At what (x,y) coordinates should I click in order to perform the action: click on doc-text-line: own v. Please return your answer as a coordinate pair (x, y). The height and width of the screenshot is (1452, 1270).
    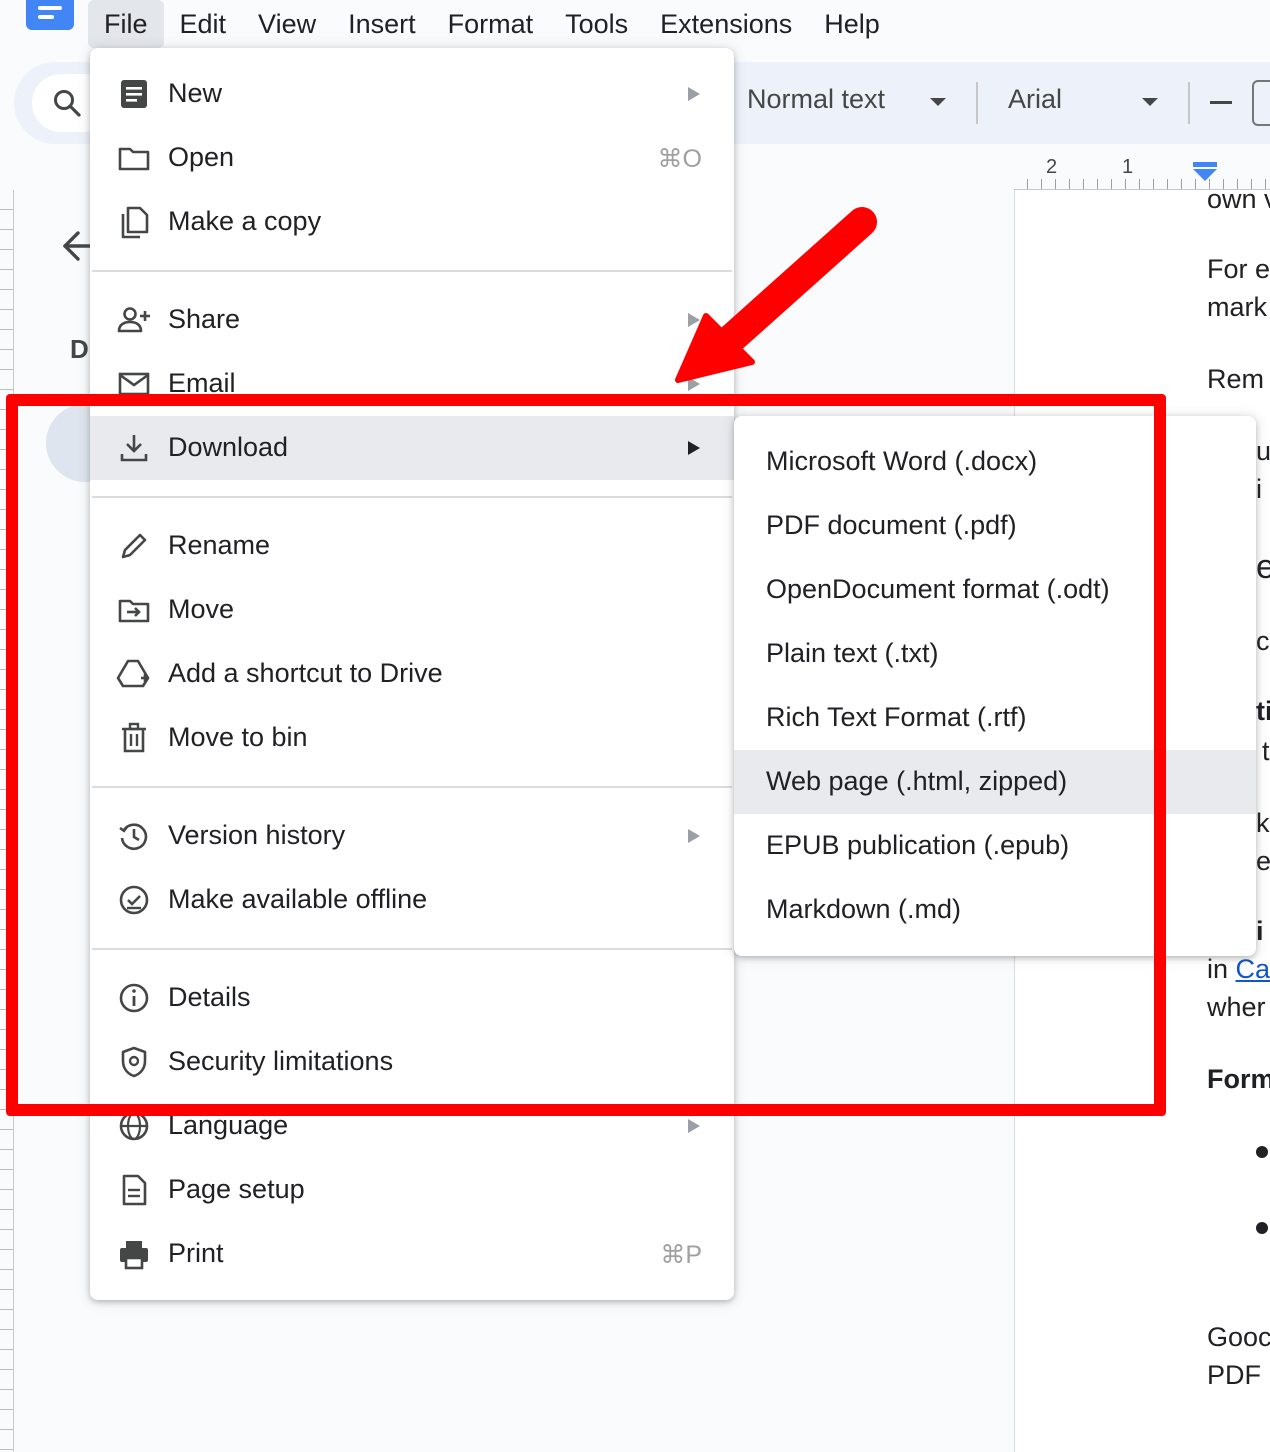
    Looking at the image, I should click on (1238, 199).